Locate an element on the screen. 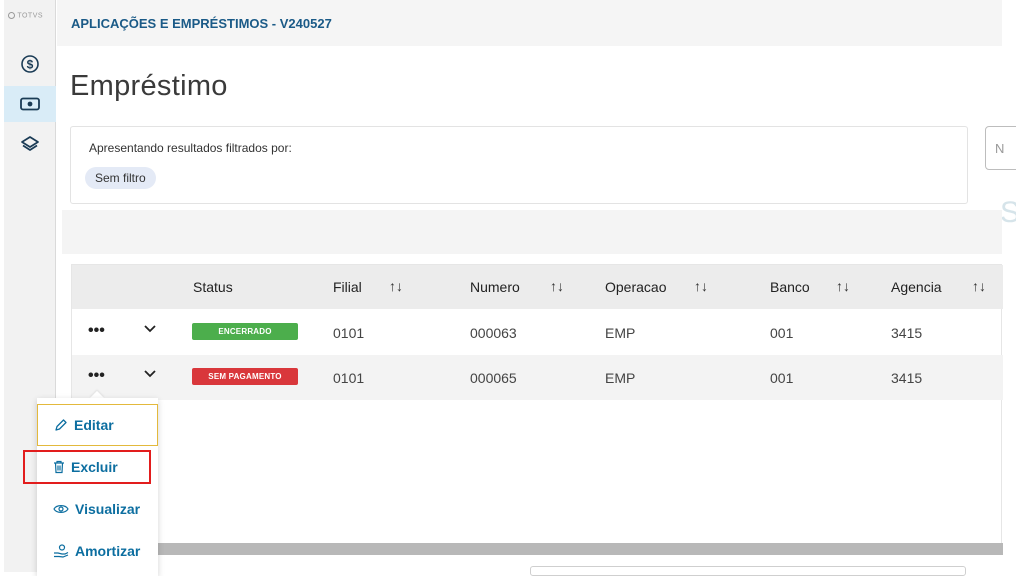 Image resolution: width=1016 pixels, height=576 pixels. brand-name: TOTVS is located at coordinates (30, 16).